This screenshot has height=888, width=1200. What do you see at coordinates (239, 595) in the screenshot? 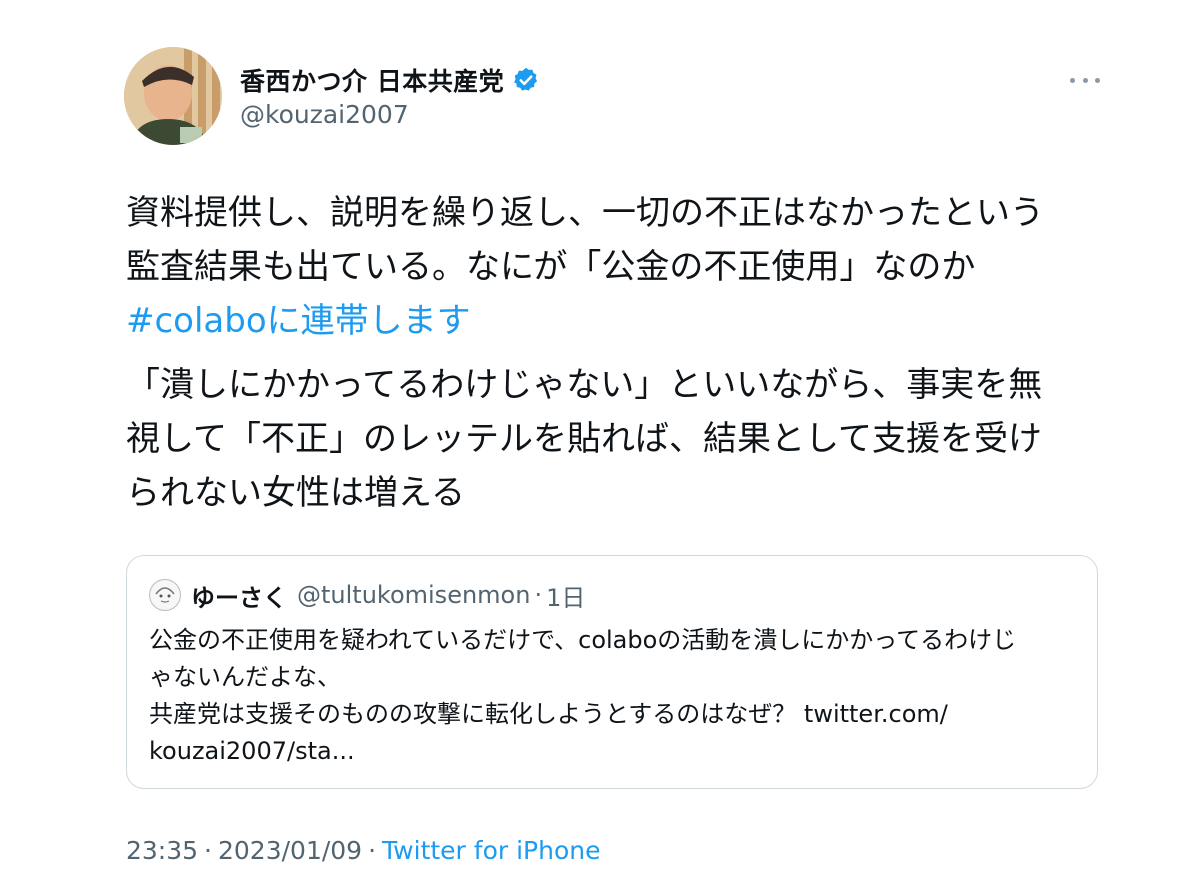
I see `quoted-author-name: ゆーさく` at bounding box center [239, 595].